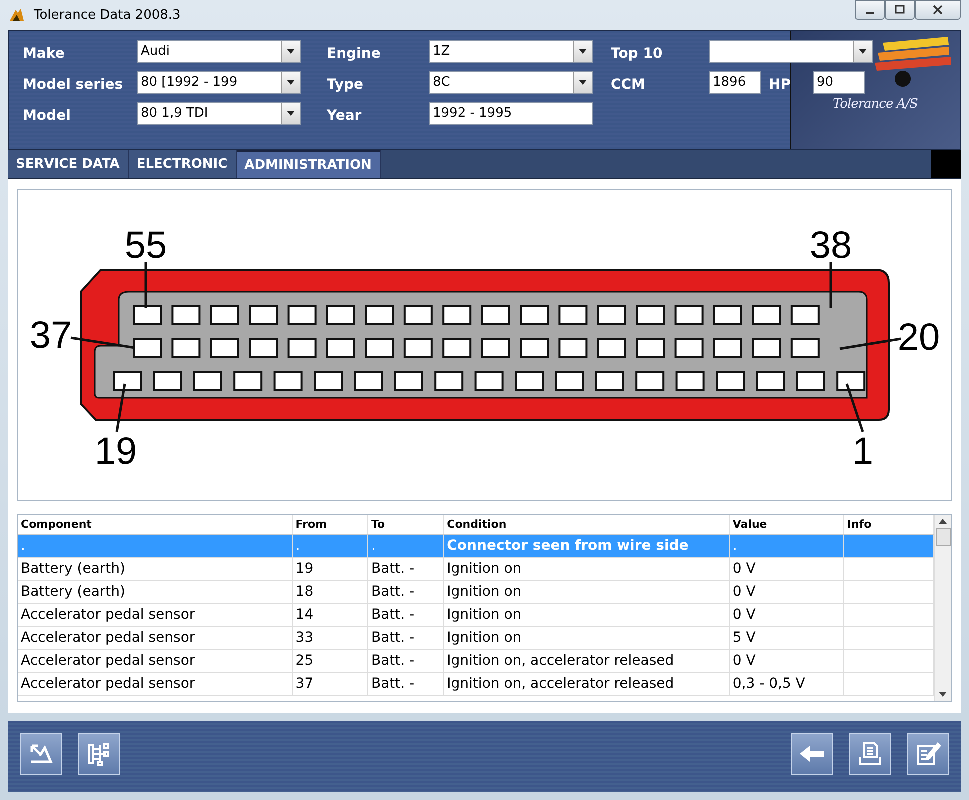 The image size is (969, 800). Describe the element at coordinates (406, 524) in the screenshot. I see `column-header: To` at that location.